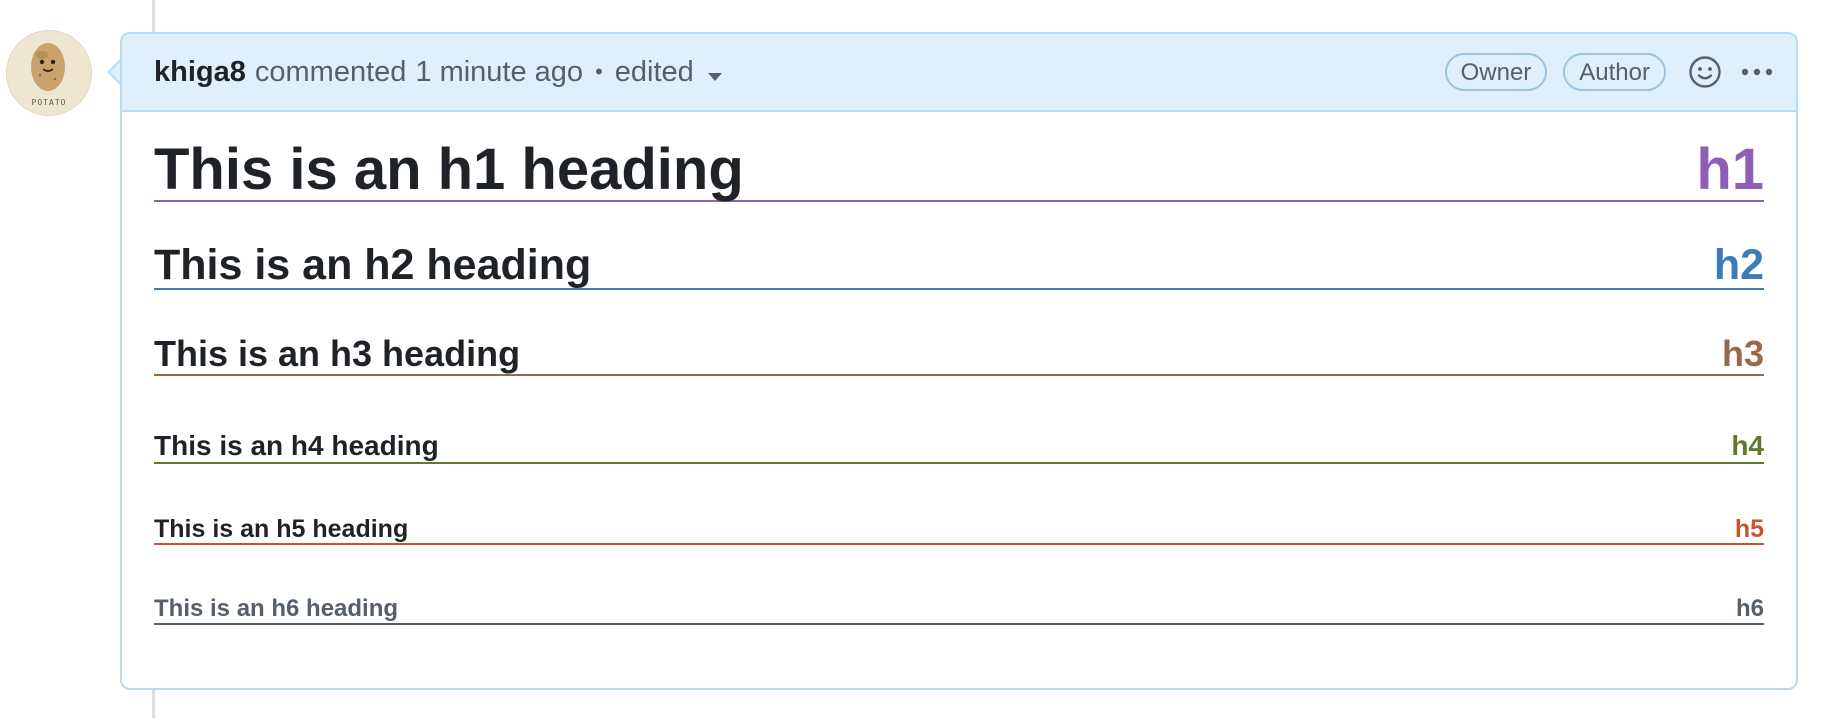  Describe the element at coordinates (1749, 529) in the screenshot. I see `heading-h5-tag: h5` at that location.